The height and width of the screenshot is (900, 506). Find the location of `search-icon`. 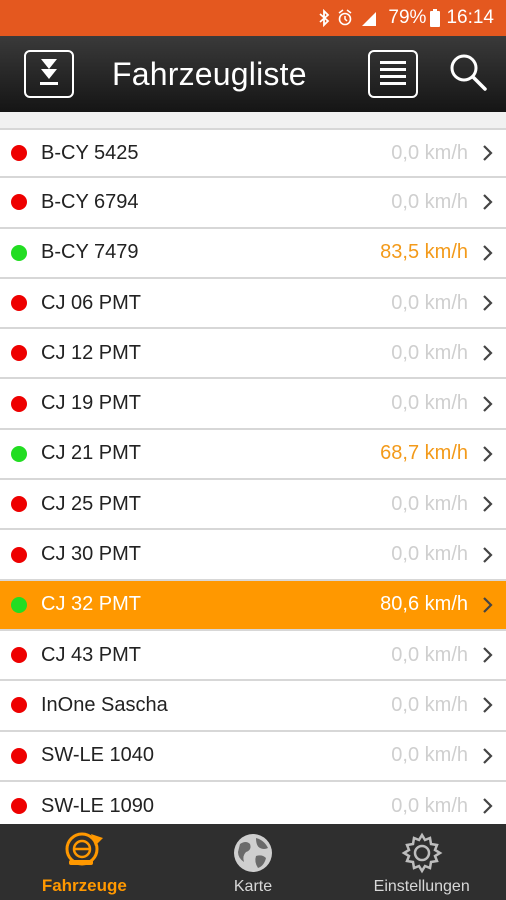

search-icon is located at coordinates (468, 74).